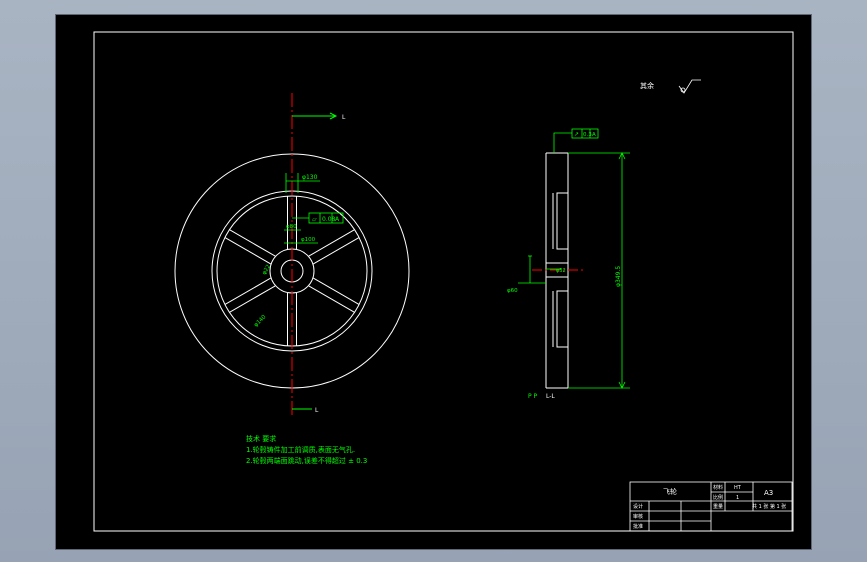  I want to click on material-label: 材料, so click(718, 487).